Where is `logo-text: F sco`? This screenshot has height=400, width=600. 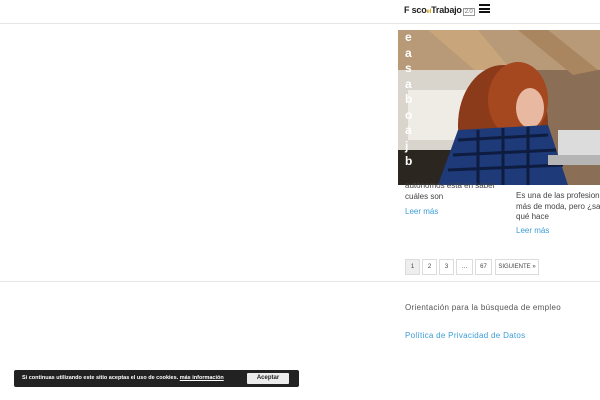
logo-text: F sco is located at coordinates (415, 10).